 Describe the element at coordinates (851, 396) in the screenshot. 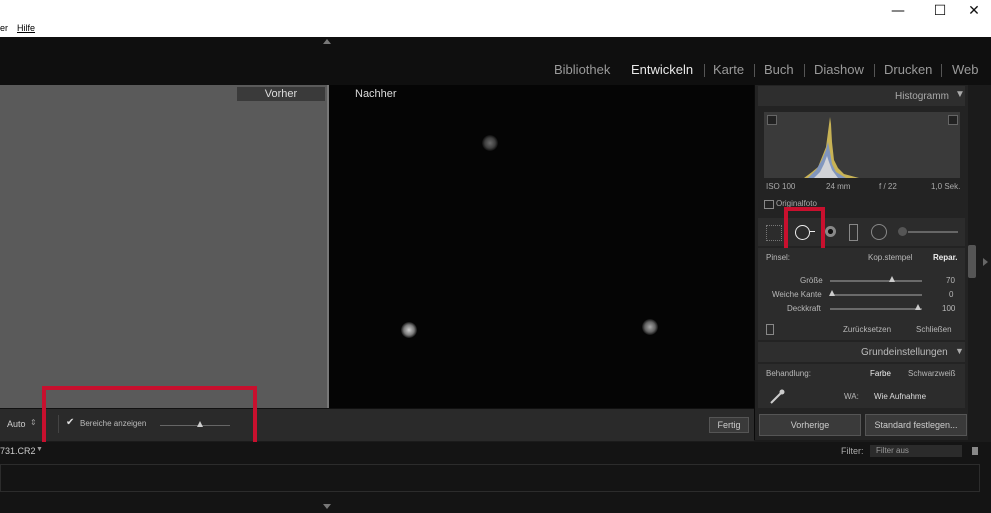

I see `wb-label: WA:` at that location.